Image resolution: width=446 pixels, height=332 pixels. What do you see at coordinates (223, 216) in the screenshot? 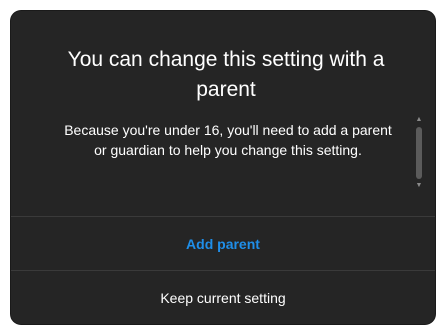
I see `divider-top` at bounding box center [223, 216].